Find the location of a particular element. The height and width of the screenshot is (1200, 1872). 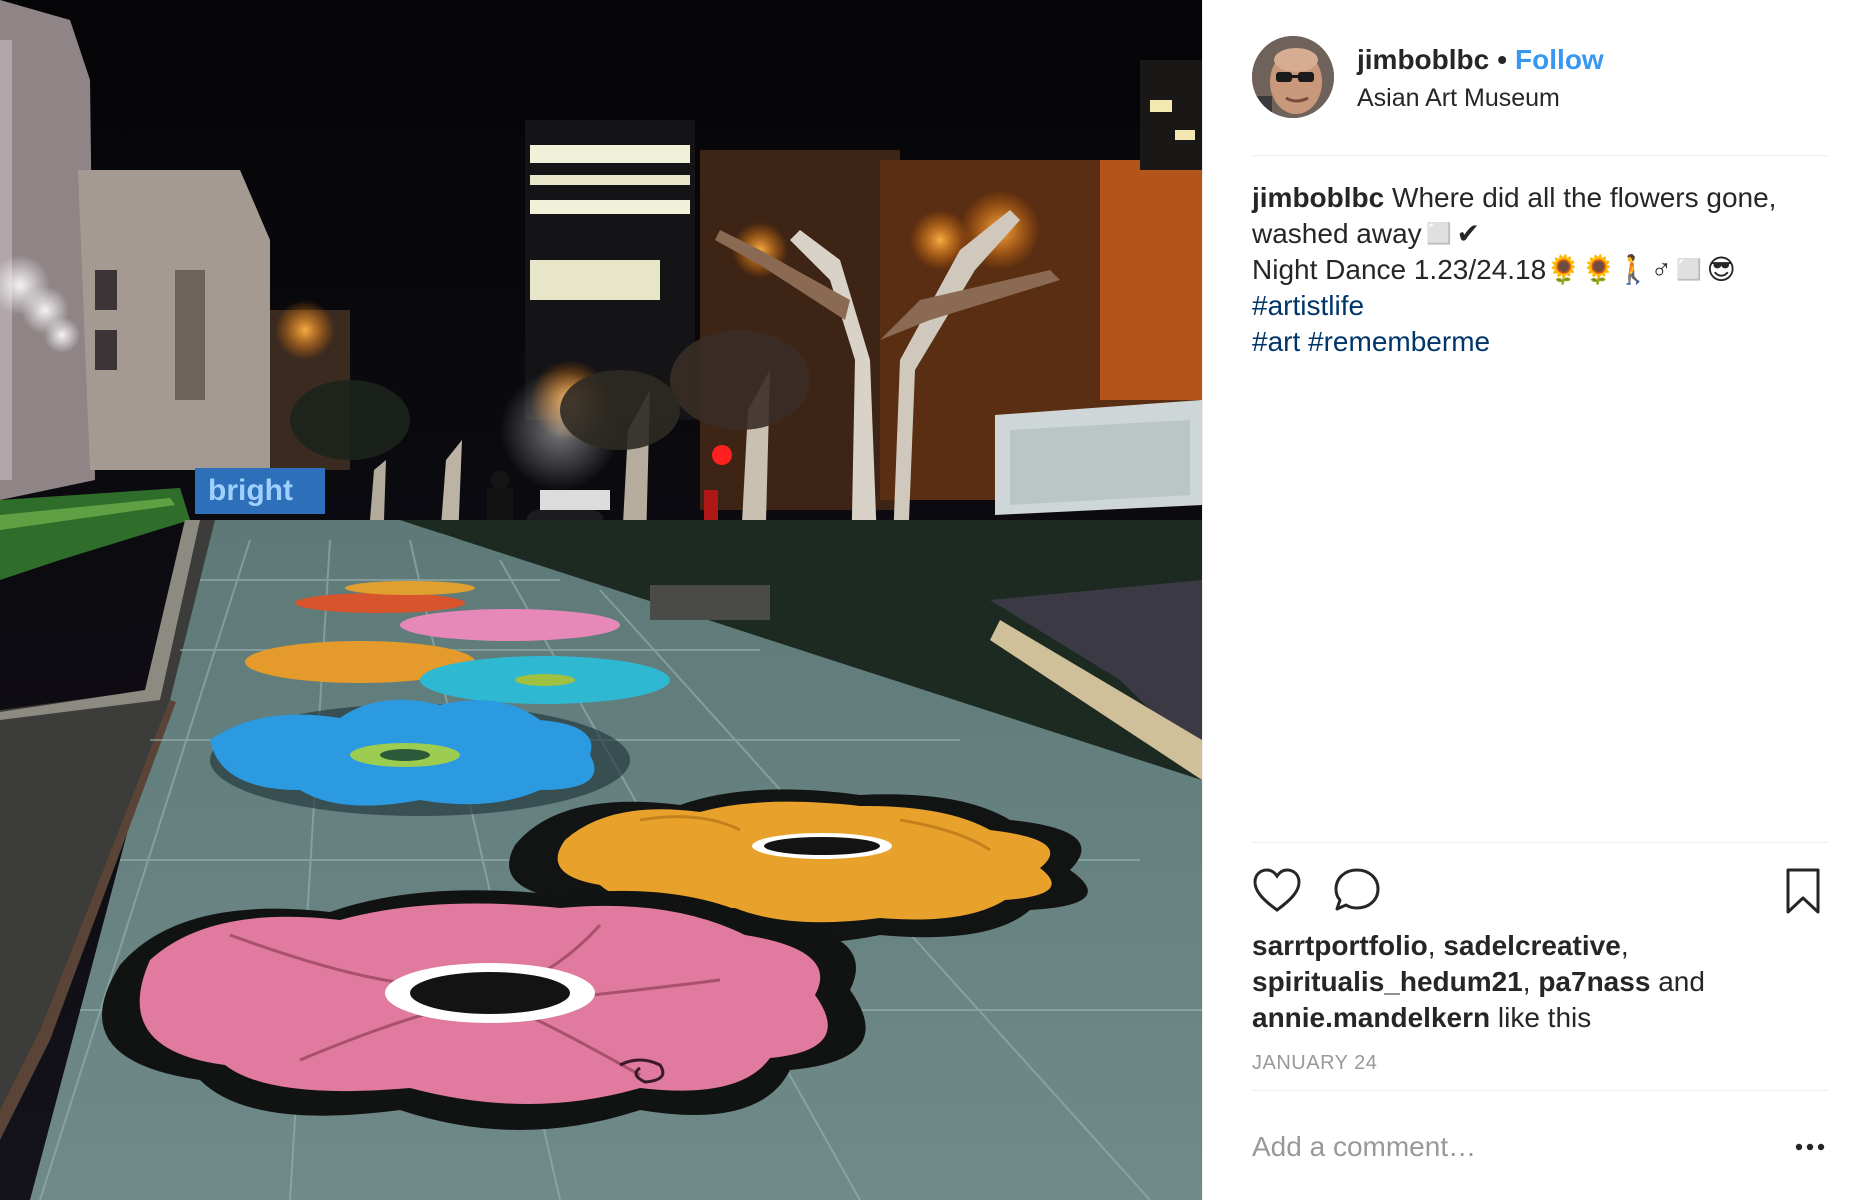

actions-divider is located at coordinates (1540, 842).